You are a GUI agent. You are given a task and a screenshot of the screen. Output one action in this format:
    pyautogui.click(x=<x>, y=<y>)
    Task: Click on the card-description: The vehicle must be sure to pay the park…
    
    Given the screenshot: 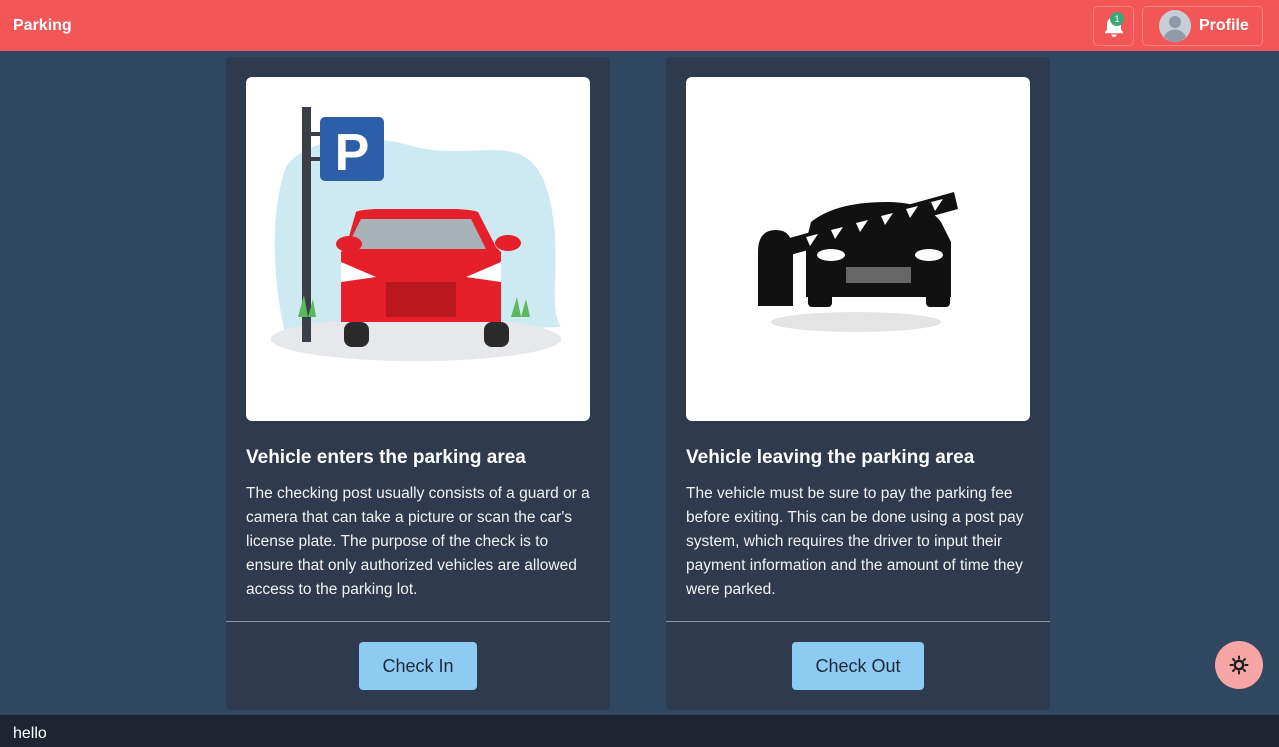 What is the action you would take?
    pyautogui.click(x=855, y=541)
    